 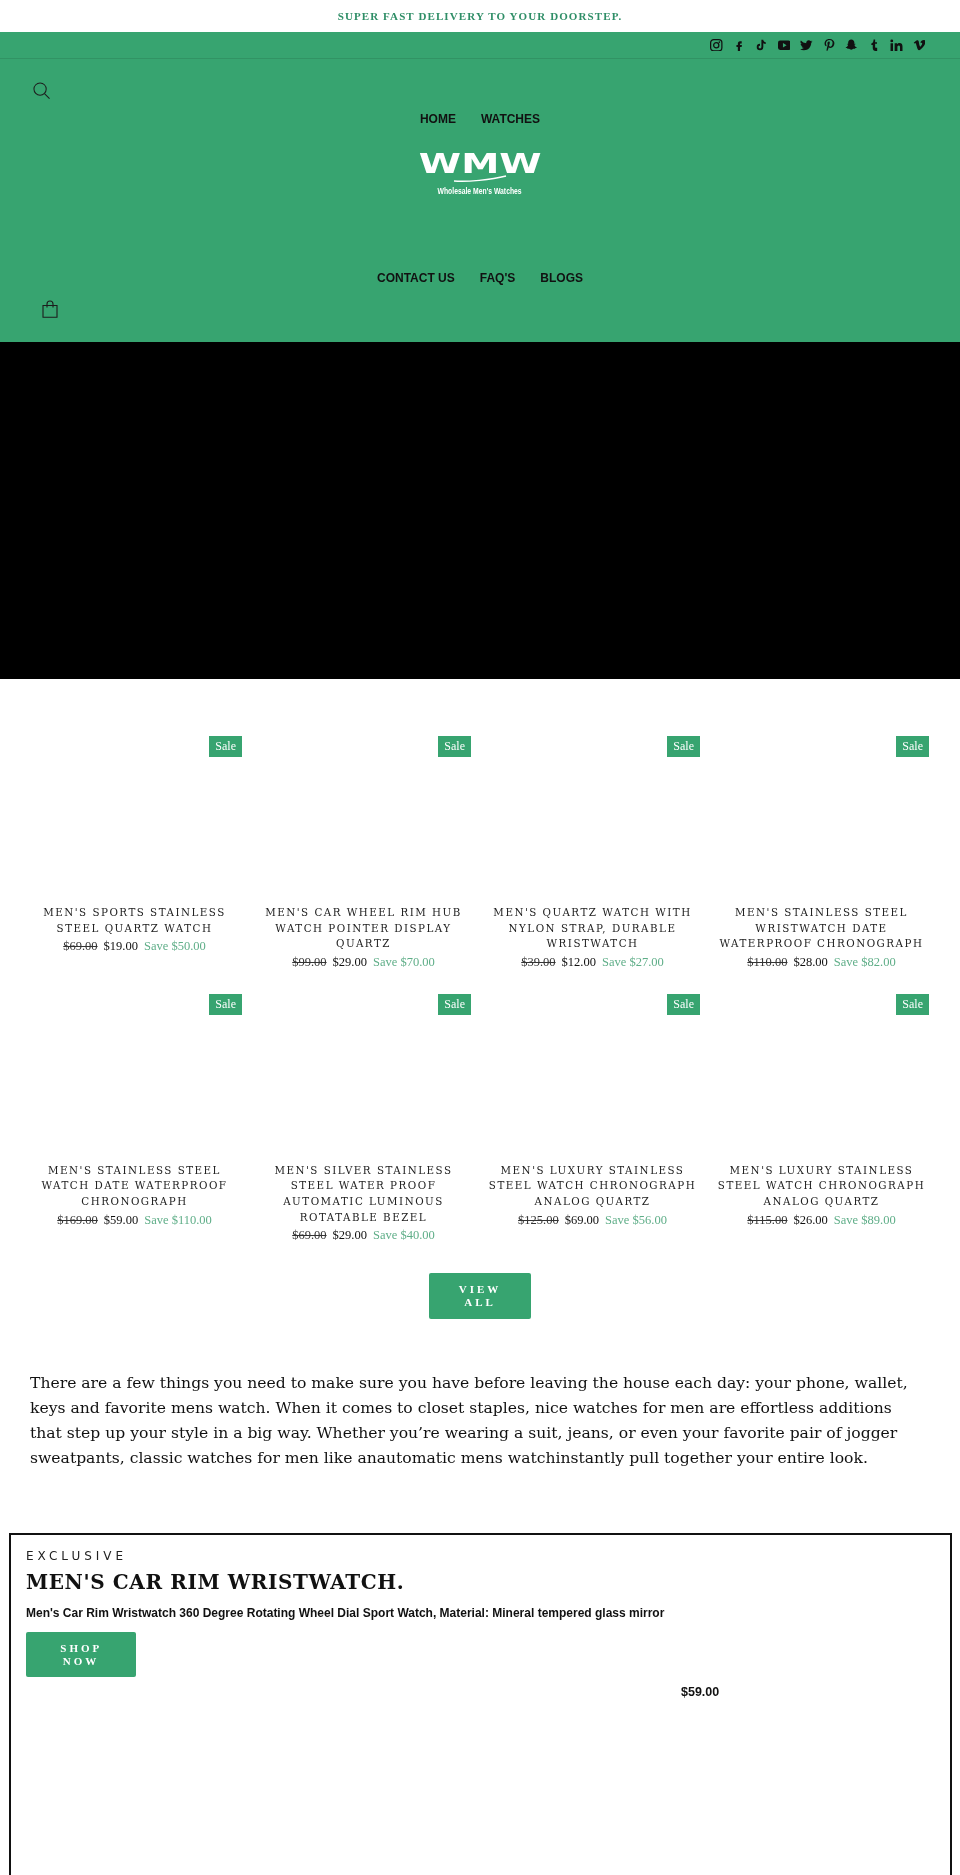 I want to click on letters-in-icon, so click(x=896, y=45).